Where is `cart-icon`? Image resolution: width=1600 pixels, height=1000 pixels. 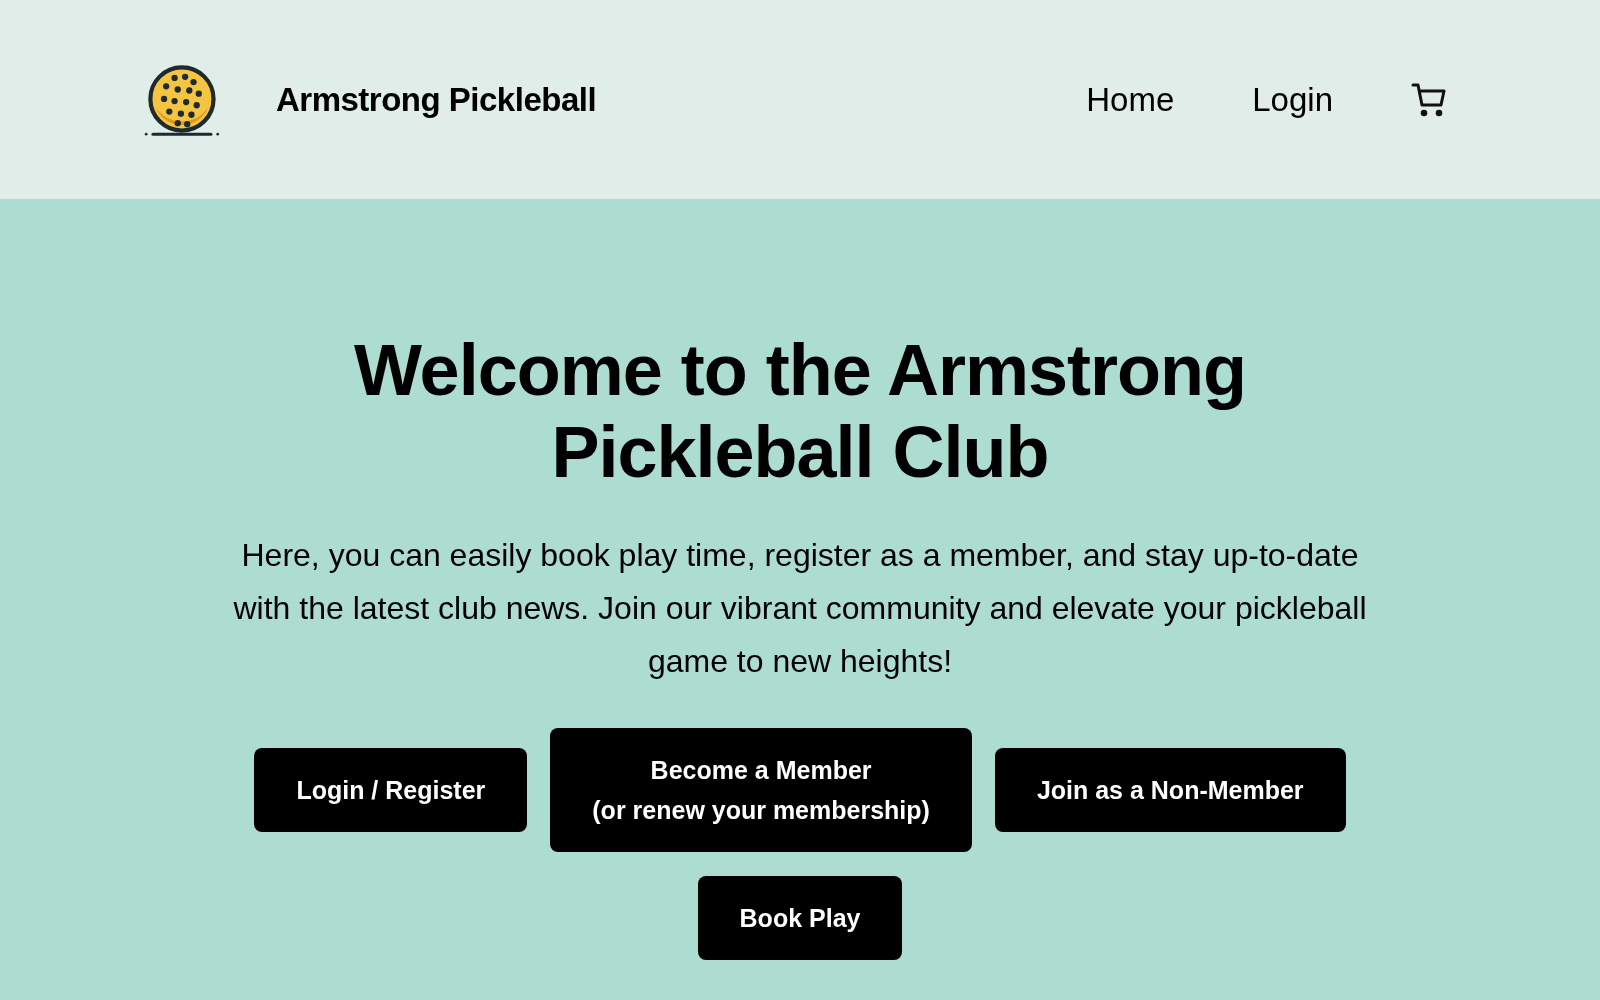 cart-icon is located at coordinates (1429, 99).